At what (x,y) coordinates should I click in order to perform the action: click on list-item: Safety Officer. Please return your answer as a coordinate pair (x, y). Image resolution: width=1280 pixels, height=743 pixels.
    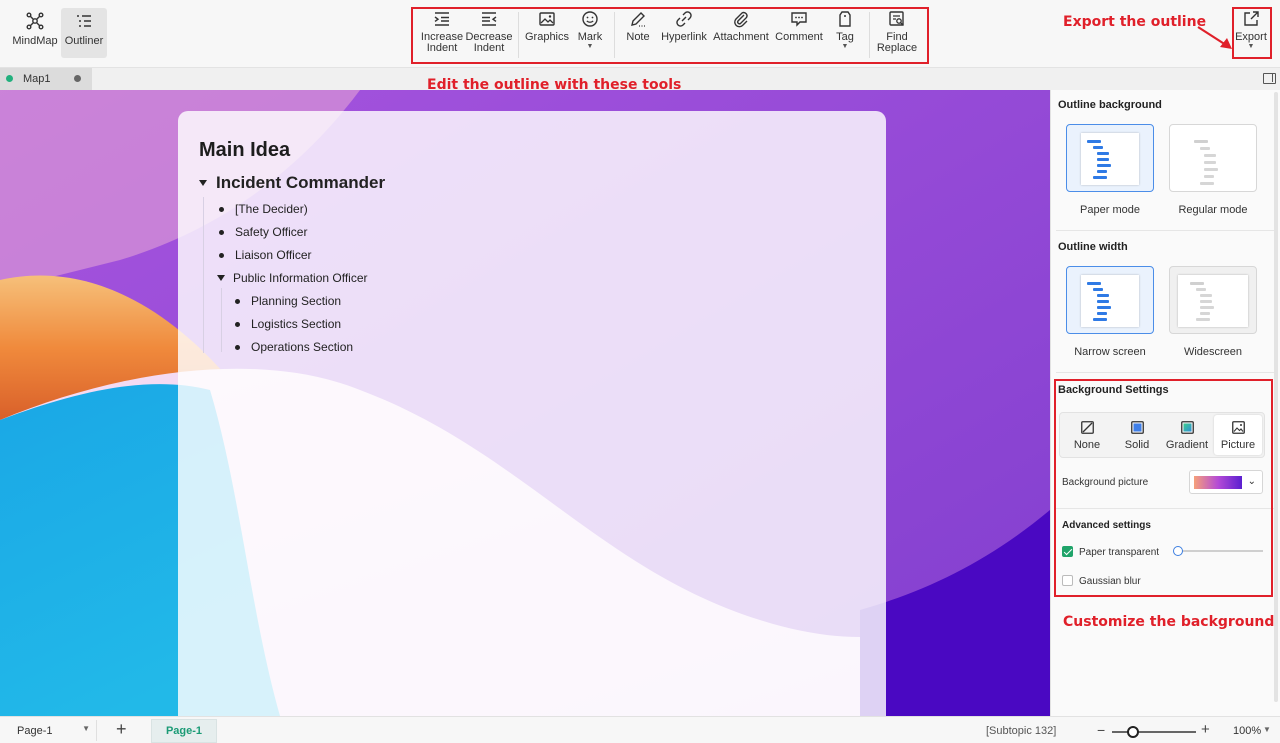
    Looking at the image, I should click on (263, 232).